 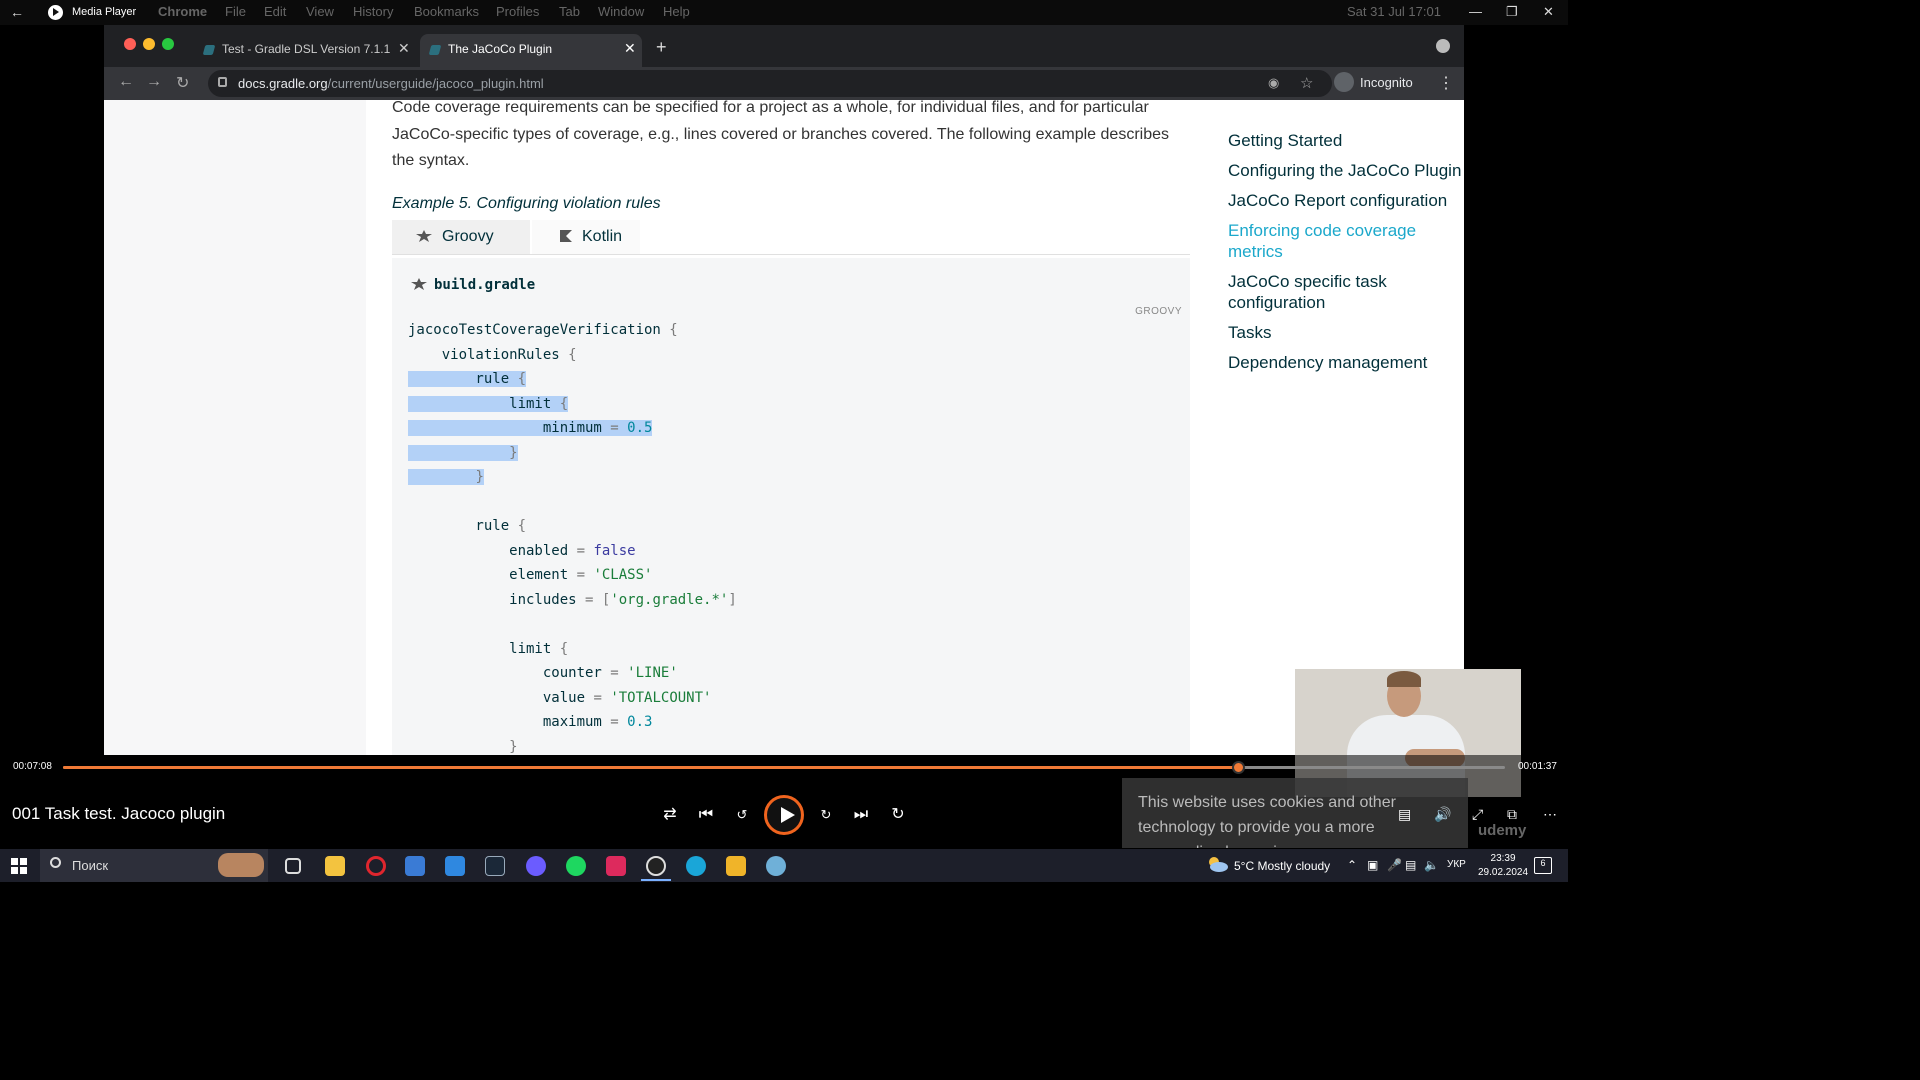 I want to click on mac-close-icon, so click(x=130, y=44).